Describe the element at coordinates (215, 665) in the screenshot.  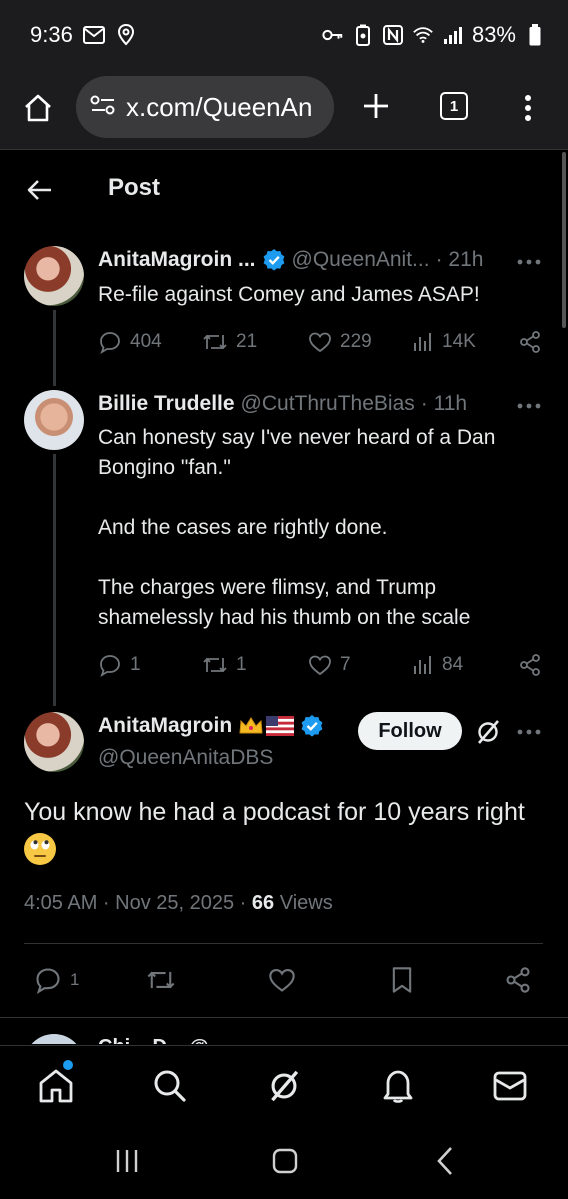
I see `retweet-icon` at that location.